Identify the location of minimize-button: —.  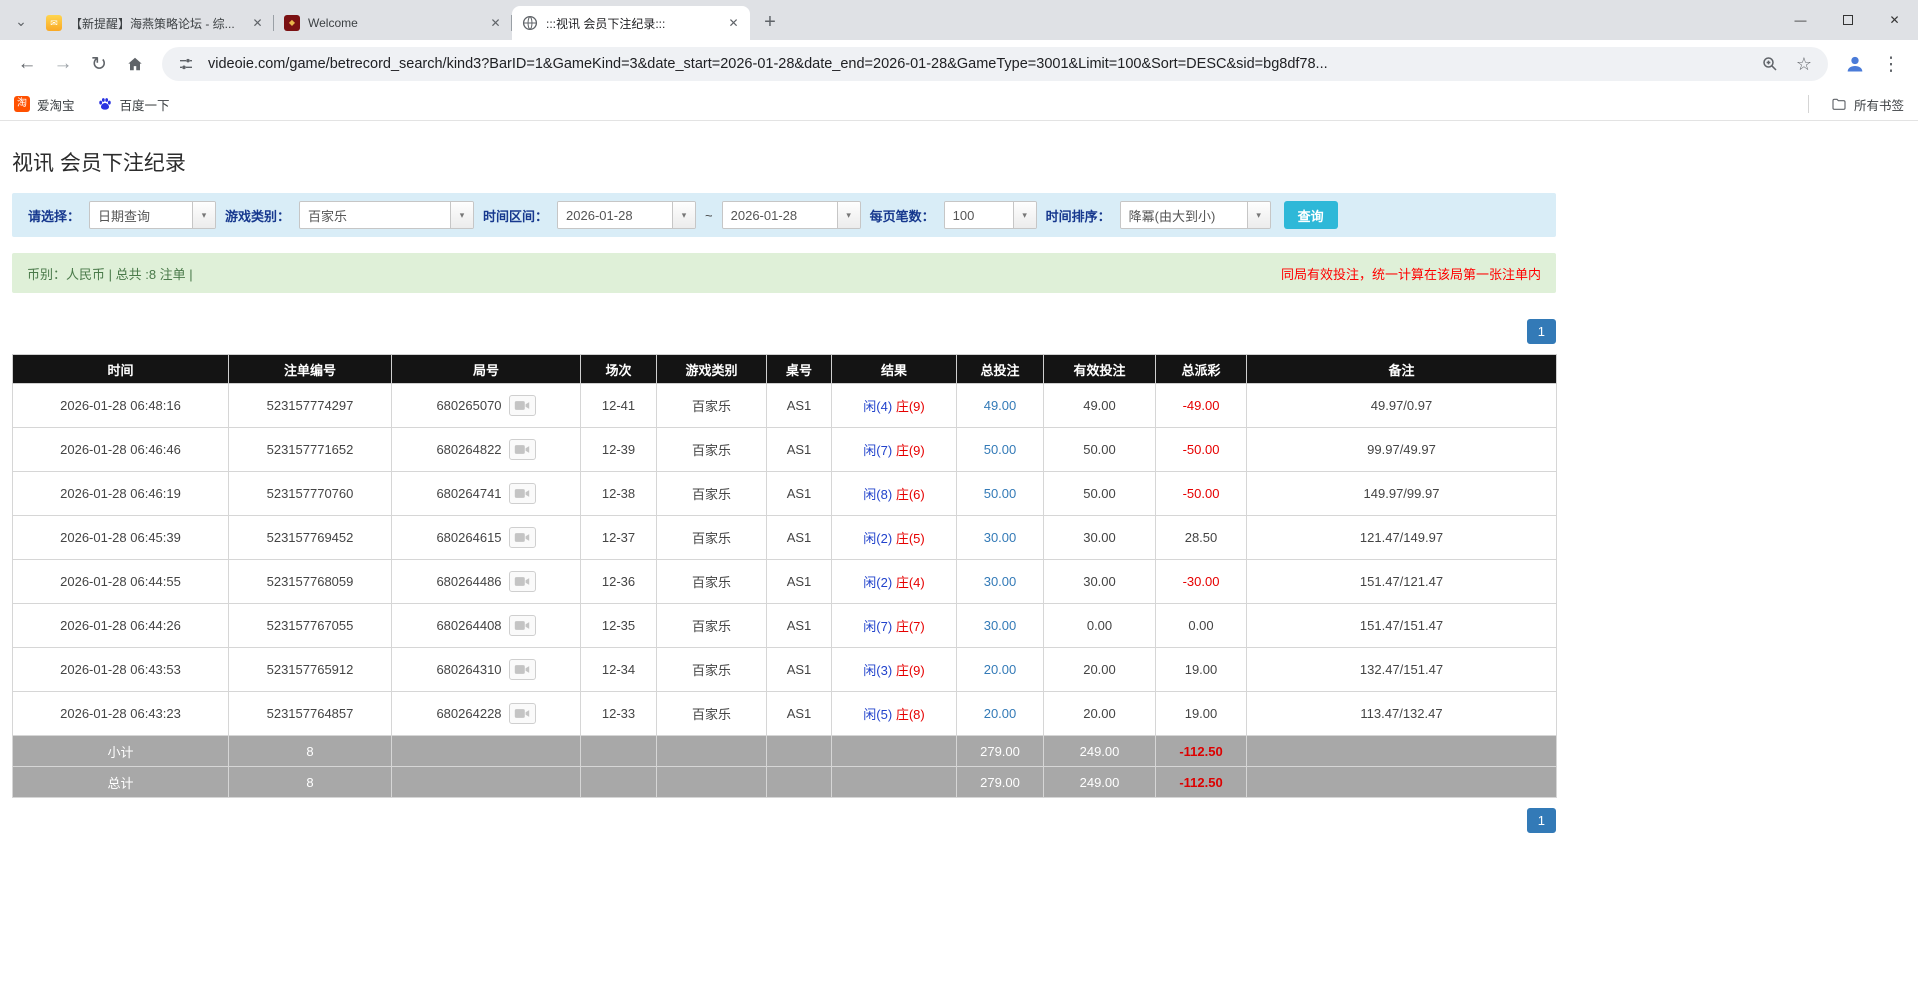
(1800, 20).